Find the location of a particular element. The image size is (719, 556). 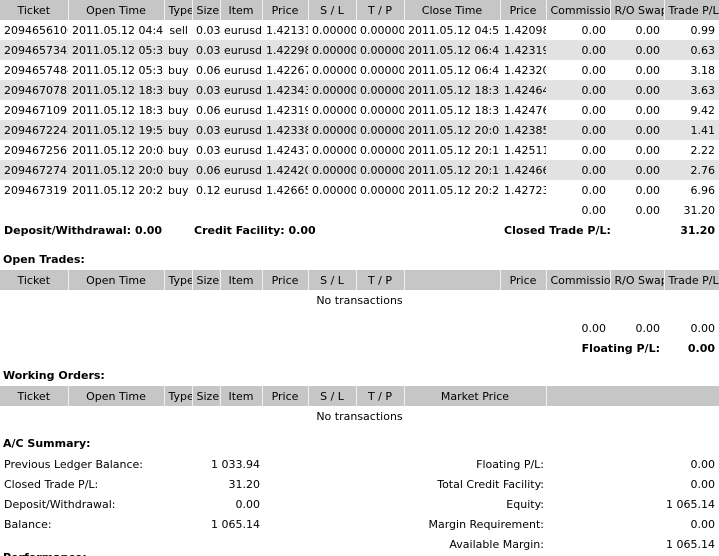

table-cell: 1.42319 is located at coordinates (523, 50).